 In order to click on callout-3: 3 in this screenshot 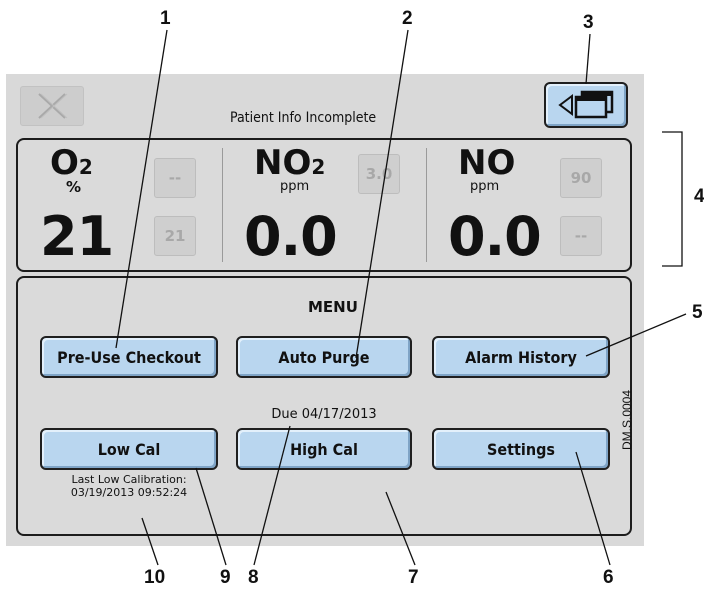, I will do `click(588, 22)`.